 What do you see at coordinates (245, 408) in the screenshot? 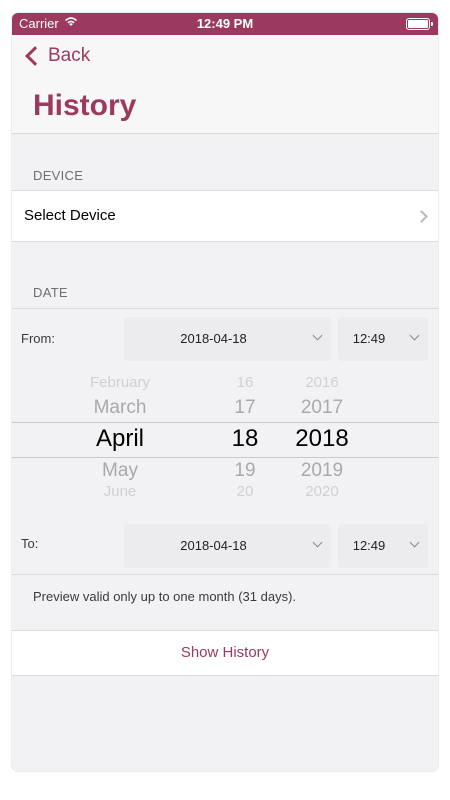
I see `picker-day-option: 17` at bounding box center [245, 408].